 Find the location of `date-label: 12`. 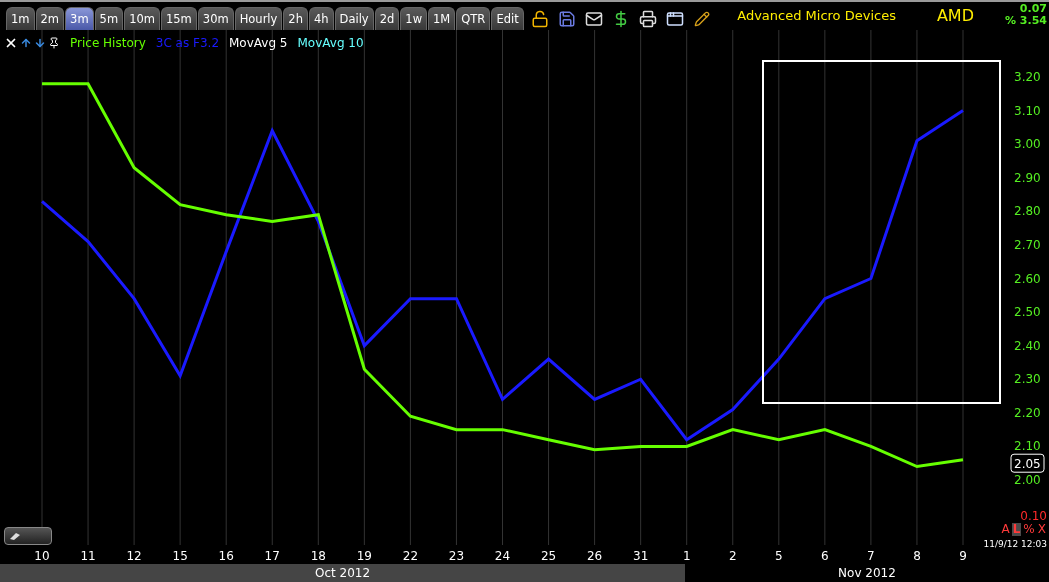

date-label: 12 is located at coordinates (134, 556).